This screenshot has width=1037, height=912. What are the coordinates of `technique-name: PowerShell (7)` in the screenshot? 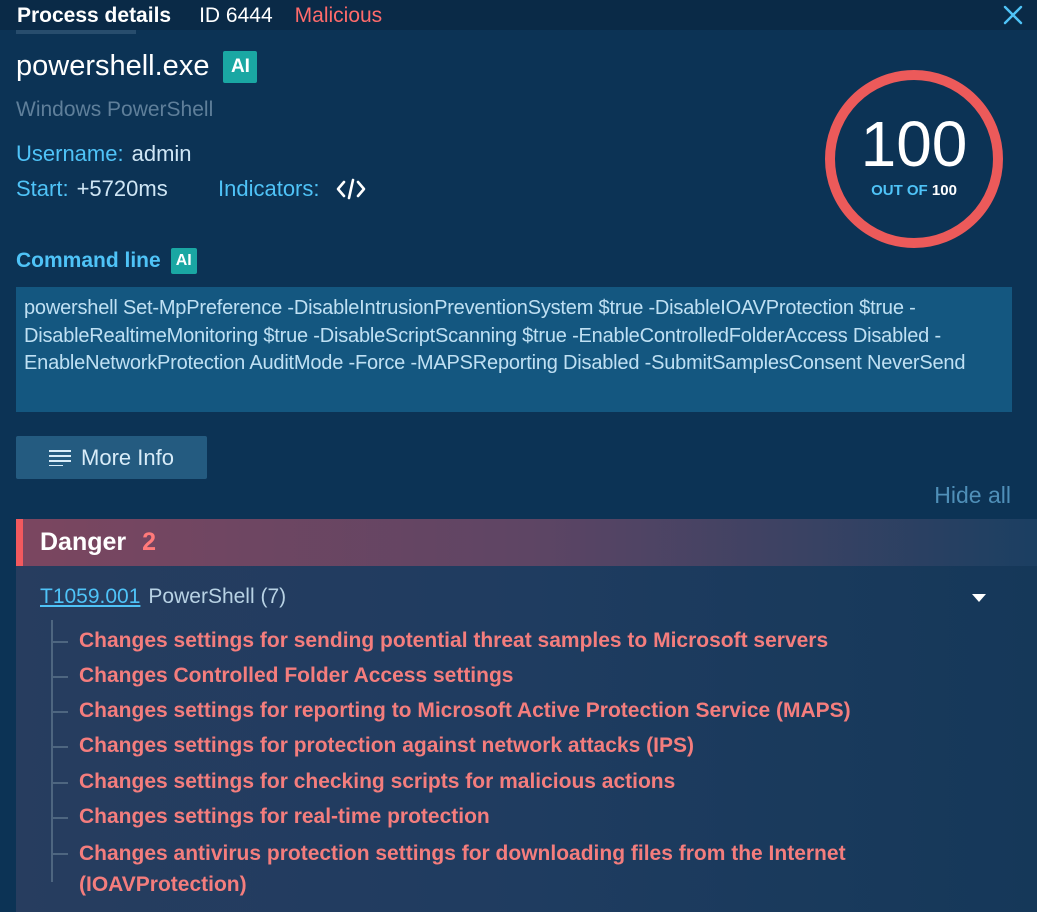 It's located at (217, 596).